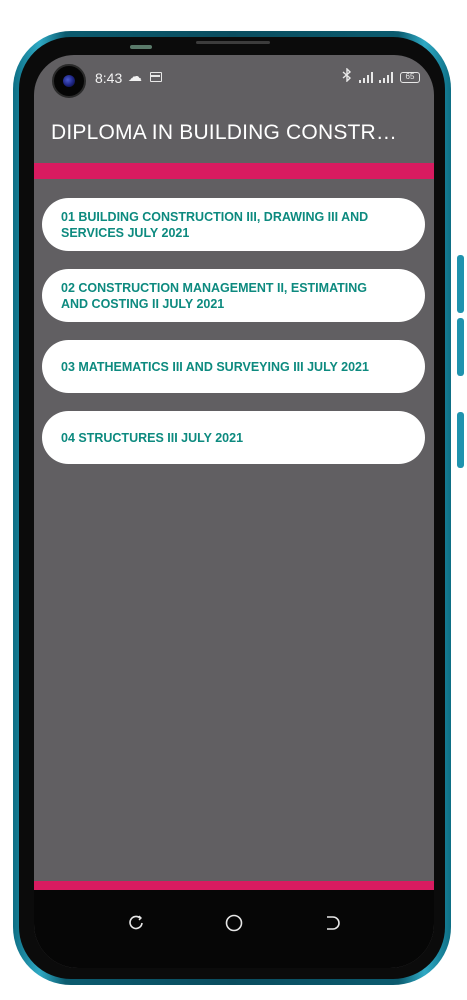 The height and width of the screenshot is (1000, 467). I want to click on volume-up-button, so click(460, 284).